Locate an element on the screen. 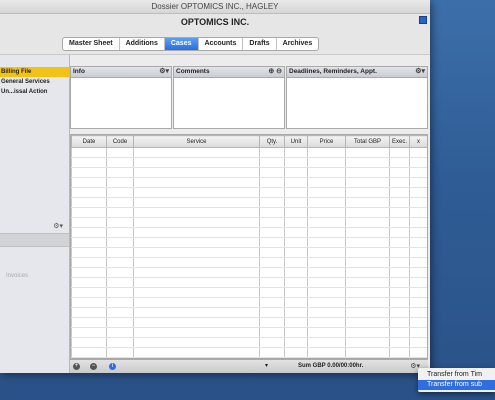 The width and height of the screenshot is (495, 400). tab-accounts: Accounts is located at coordinates (221, 44).